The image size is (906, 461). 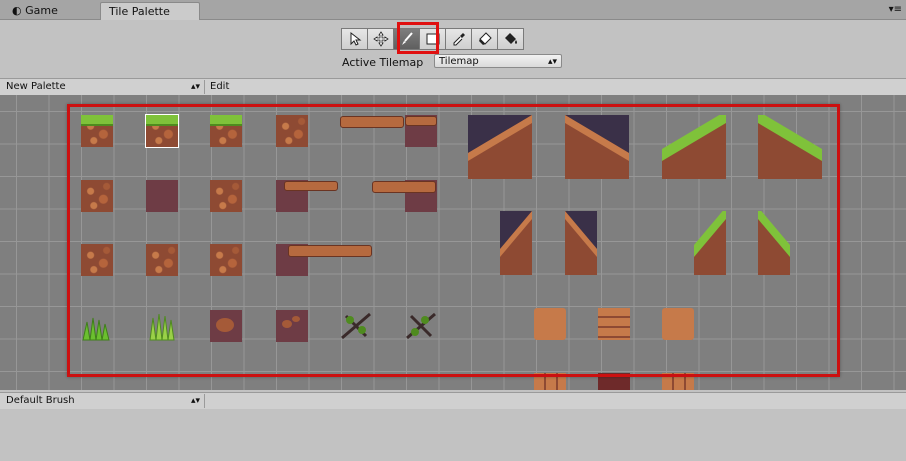 I want to click on erase-tool-button, so click(x=484, y=39).